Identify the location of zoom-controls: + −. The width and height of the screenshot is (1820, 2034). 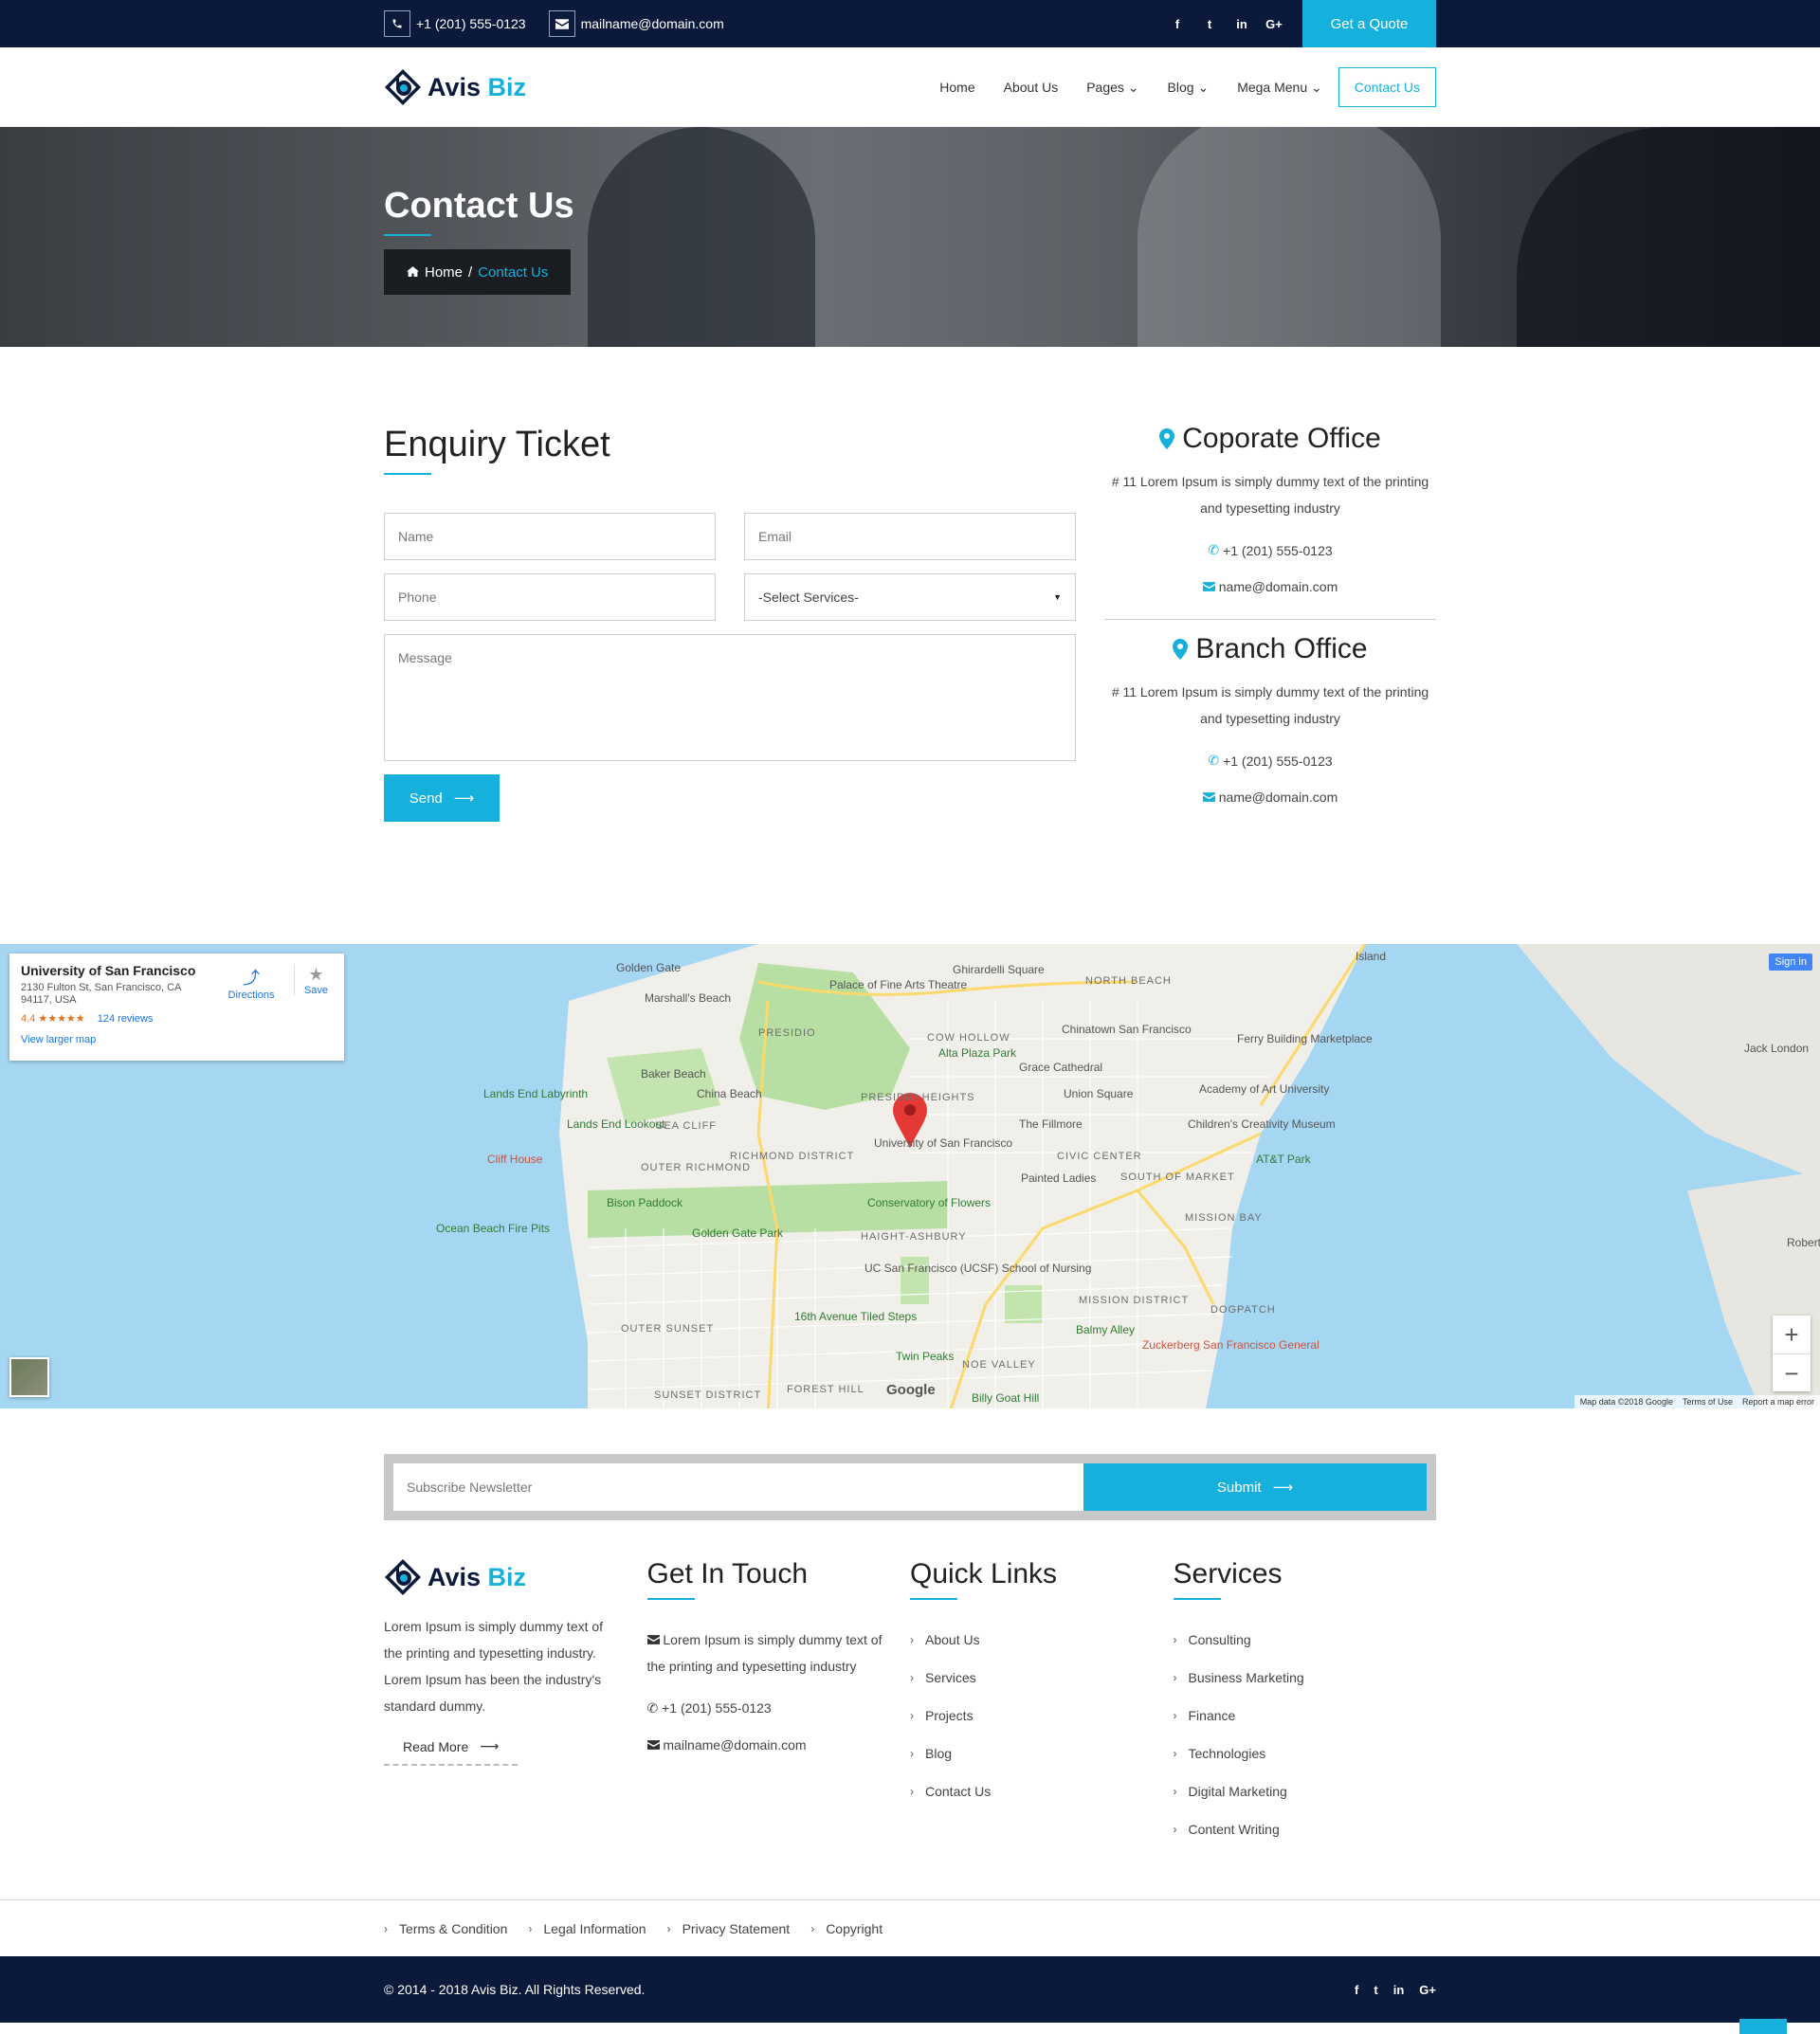
(1792, 1354).